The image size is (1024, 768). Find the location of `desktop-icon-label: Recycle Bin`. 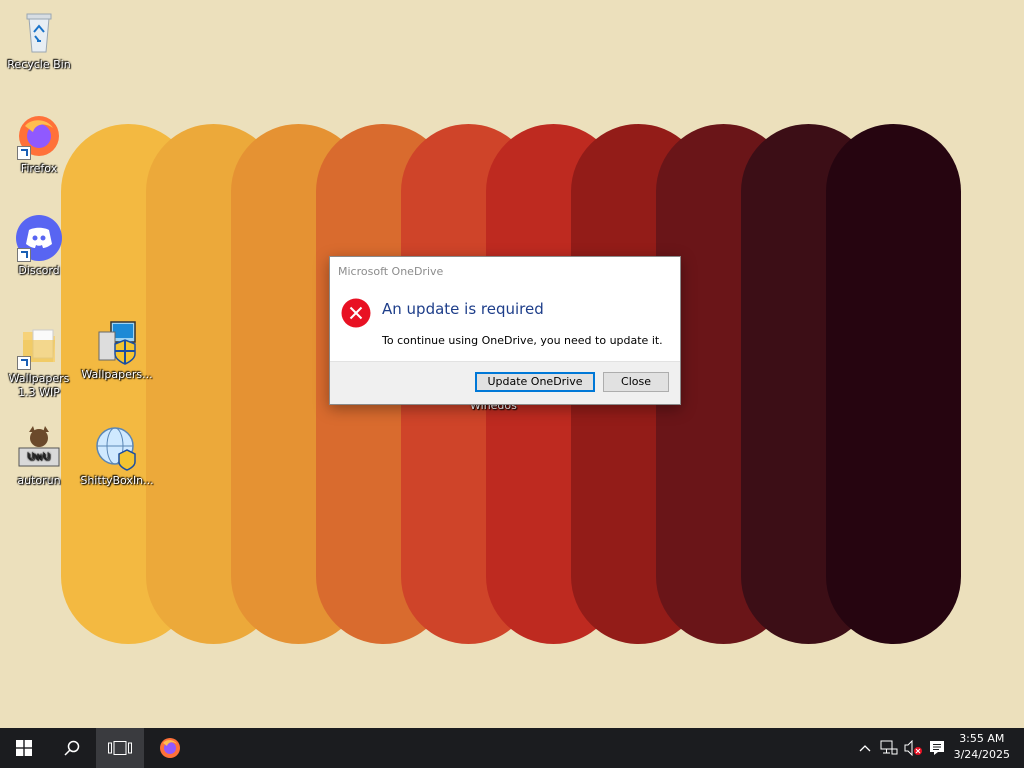

desktop-icon-label: Recycle Bin is located at coordinates (39, 64).